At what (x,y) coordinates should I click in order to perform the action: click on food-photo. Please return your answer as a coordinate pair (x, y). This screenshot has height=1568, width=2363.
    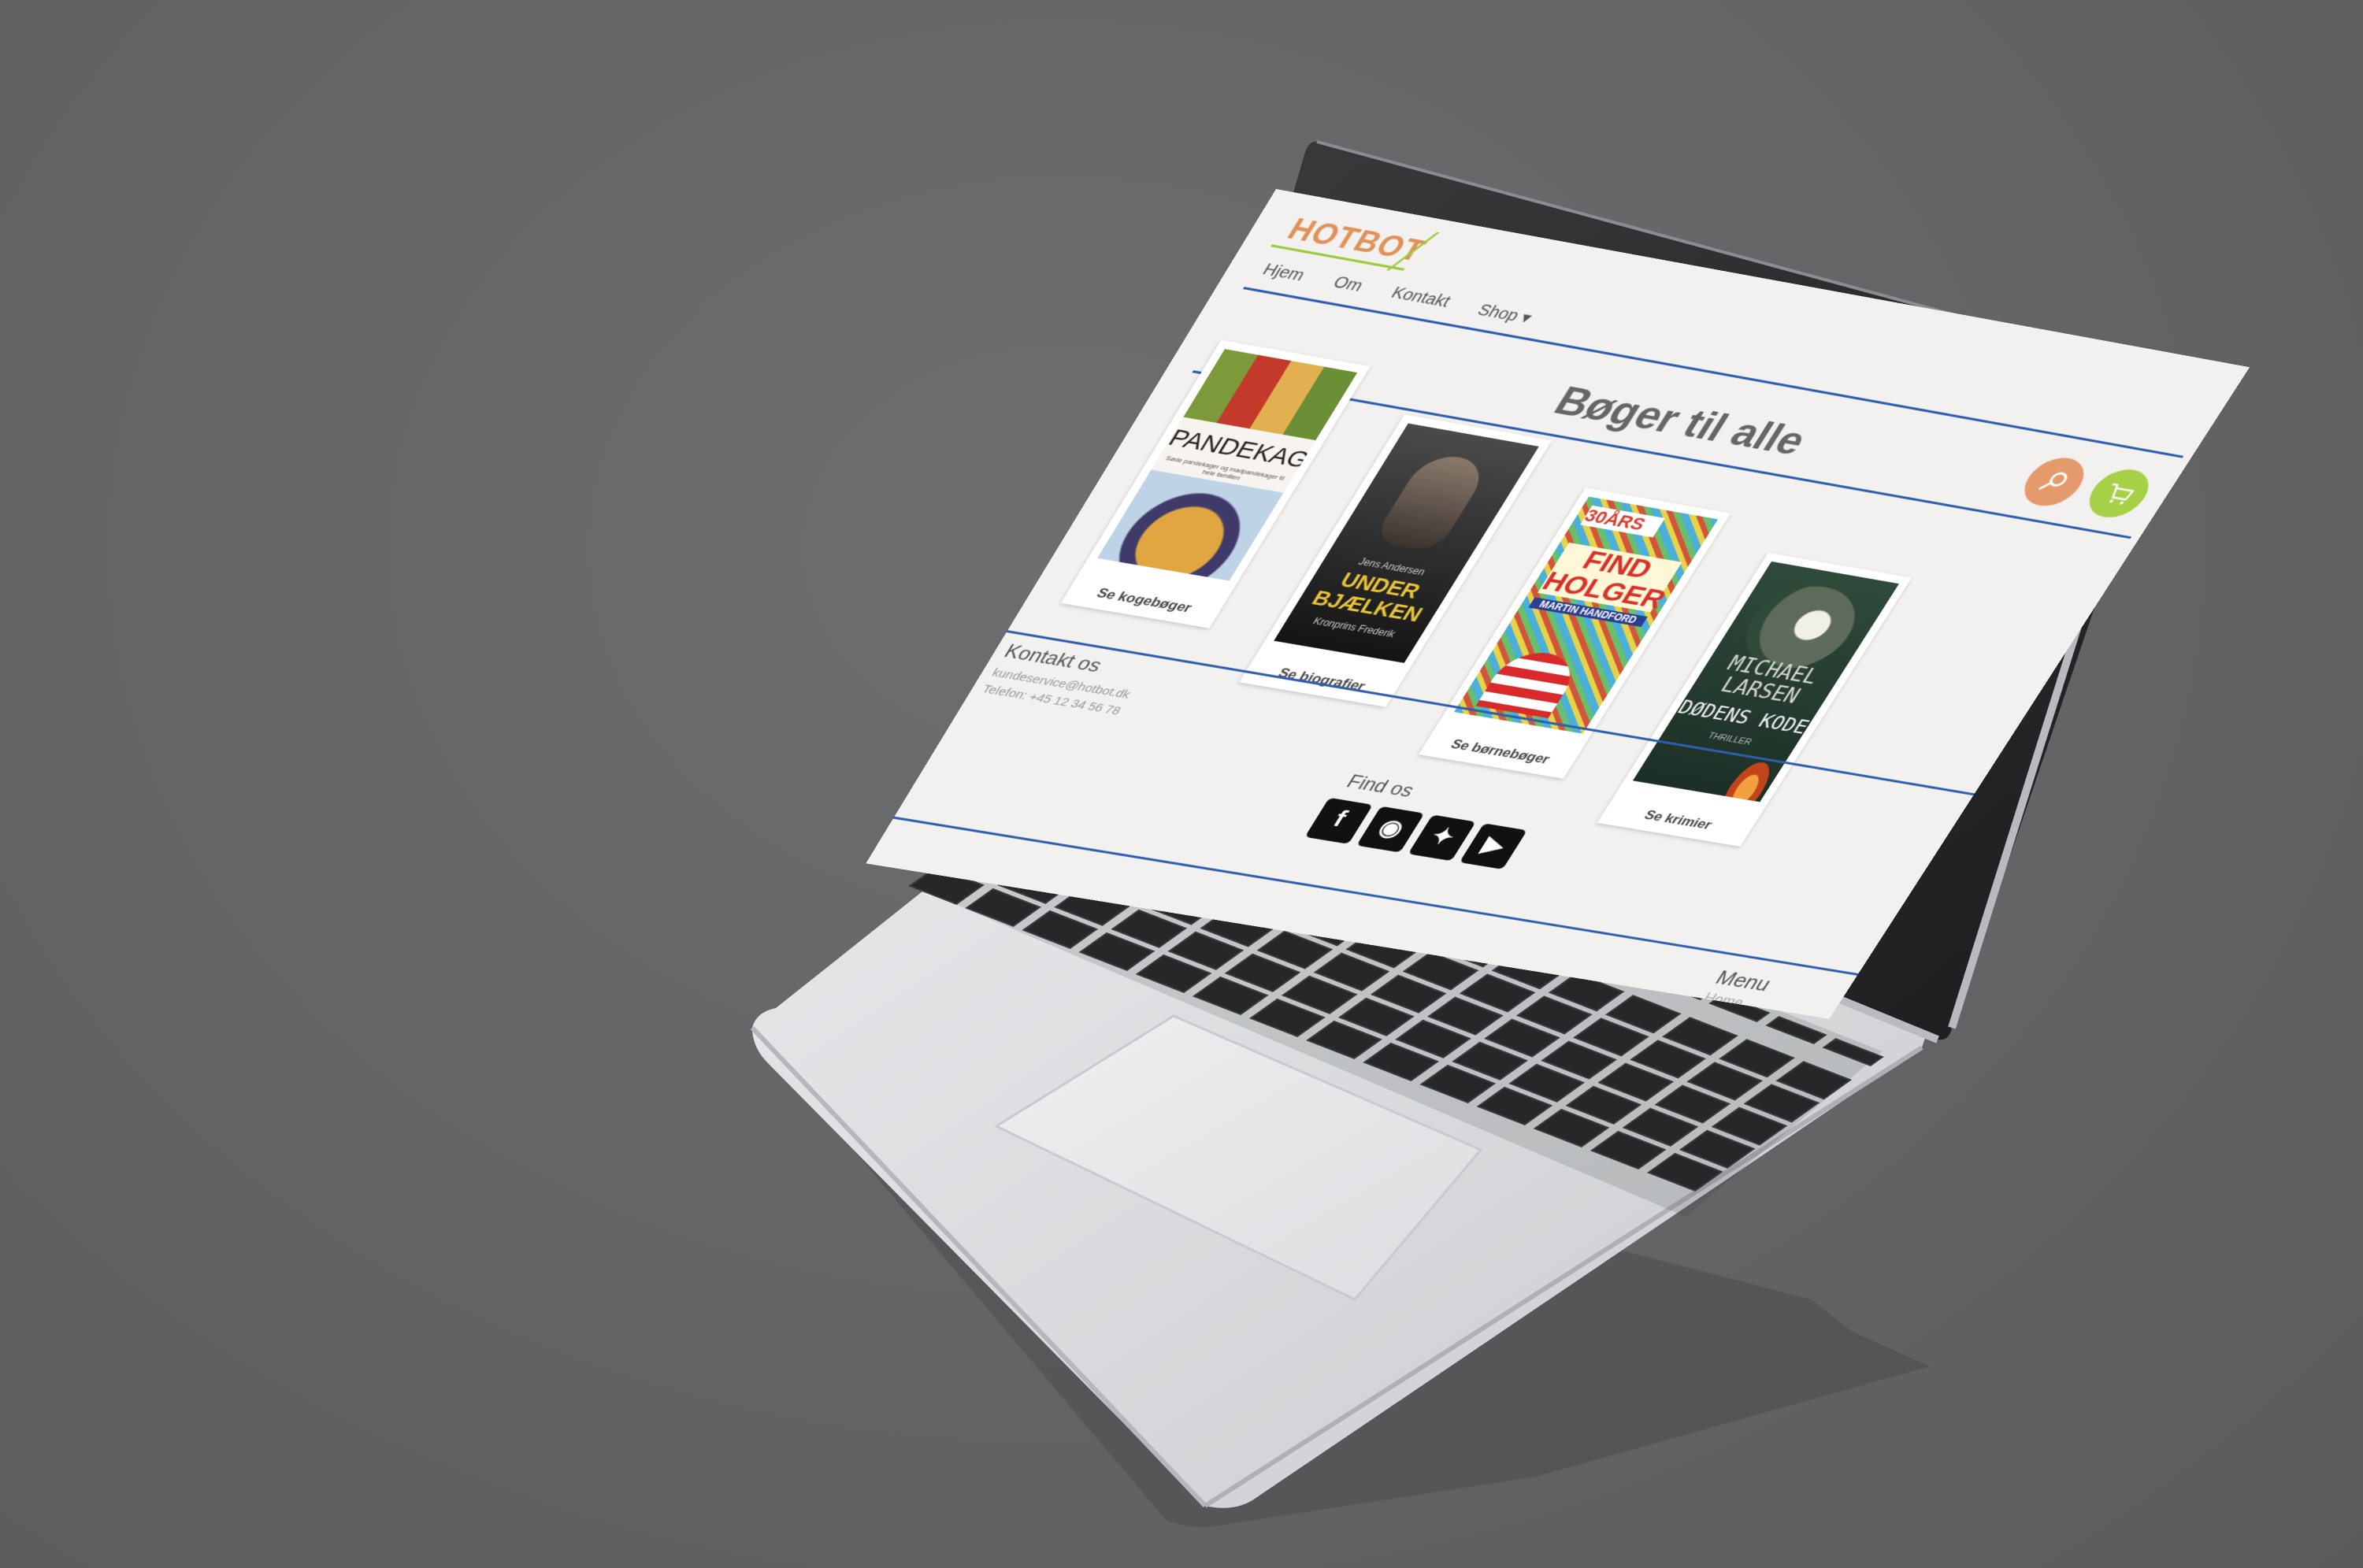
    Looking at the image, I should click on (1270, 395).